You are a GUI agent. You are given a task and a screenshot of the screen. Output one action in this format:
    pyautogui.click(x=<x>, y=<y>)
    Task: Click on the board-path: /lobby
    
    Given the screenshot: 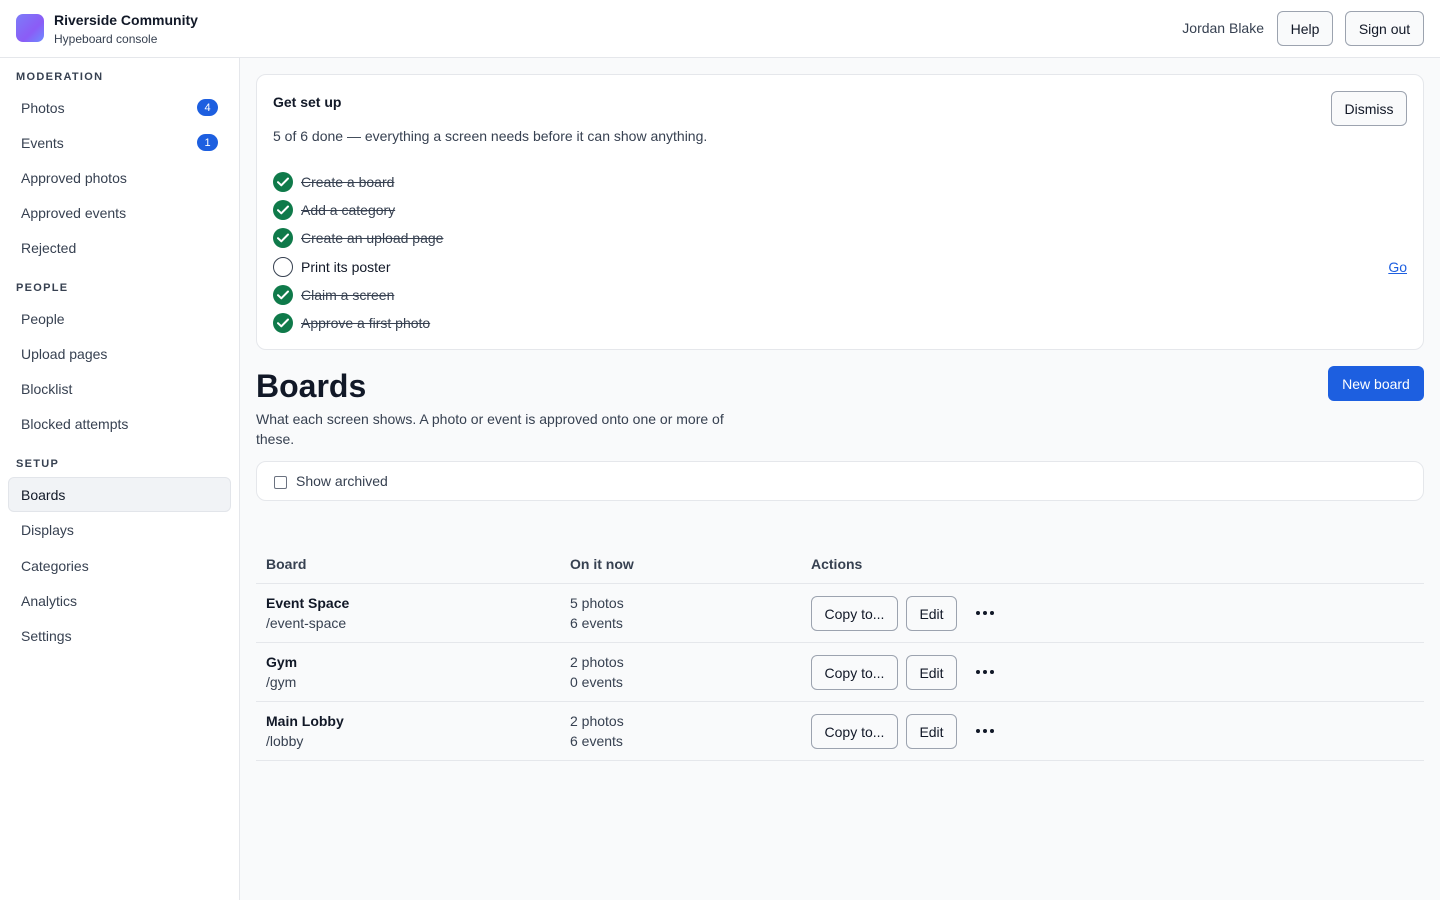 What is the action you would take?
    pyautogui.click(x=285, y=741)
    